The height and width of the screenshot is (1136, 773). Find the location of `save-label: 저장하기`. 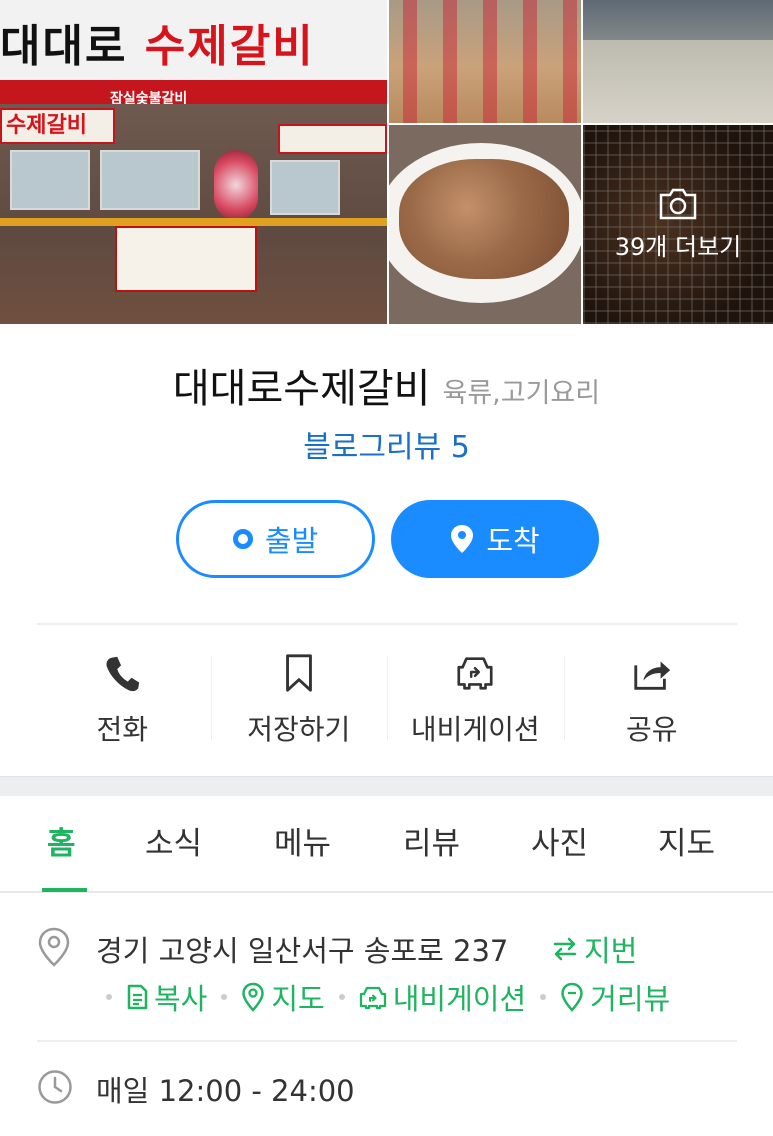

save-label: 저장하기 is located at coordinates (299, 729).